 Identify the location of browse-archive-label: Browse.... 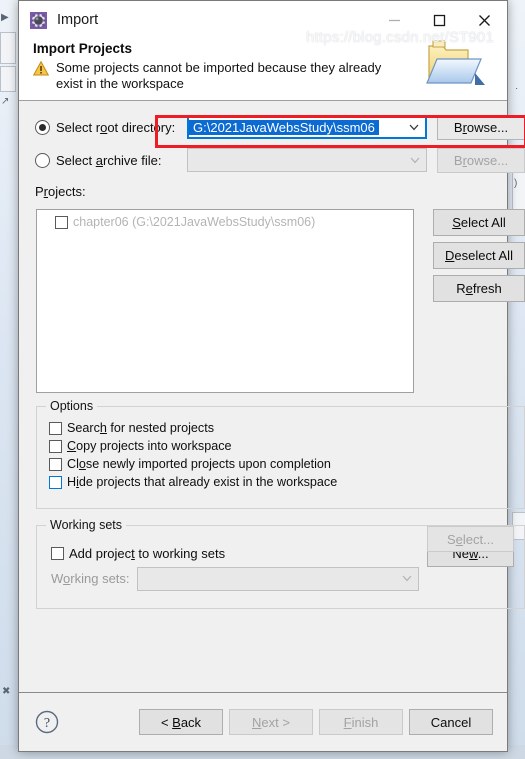
(481, 160).